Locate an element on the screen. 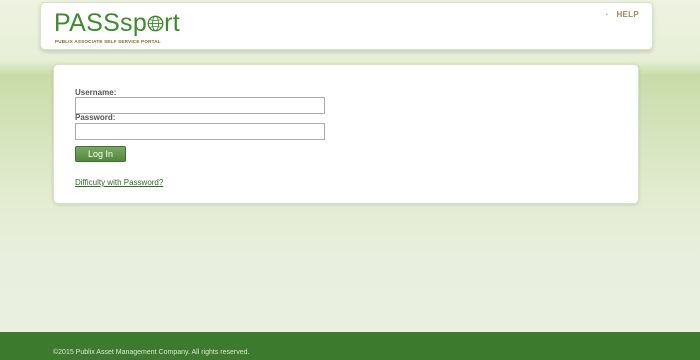  logo-sport-s: s is located at coordinates (126, 23).